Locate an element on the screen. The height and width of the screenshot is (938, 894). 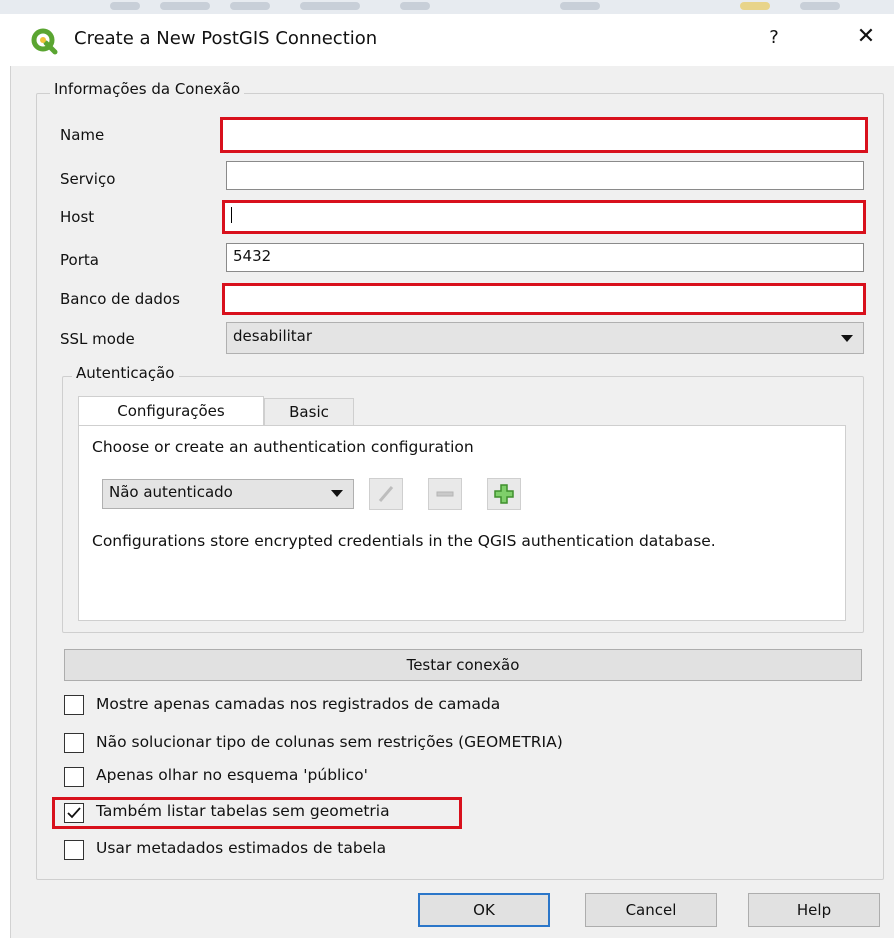
auth-config-select: Não autenticado is located at coordinates (228, 494).